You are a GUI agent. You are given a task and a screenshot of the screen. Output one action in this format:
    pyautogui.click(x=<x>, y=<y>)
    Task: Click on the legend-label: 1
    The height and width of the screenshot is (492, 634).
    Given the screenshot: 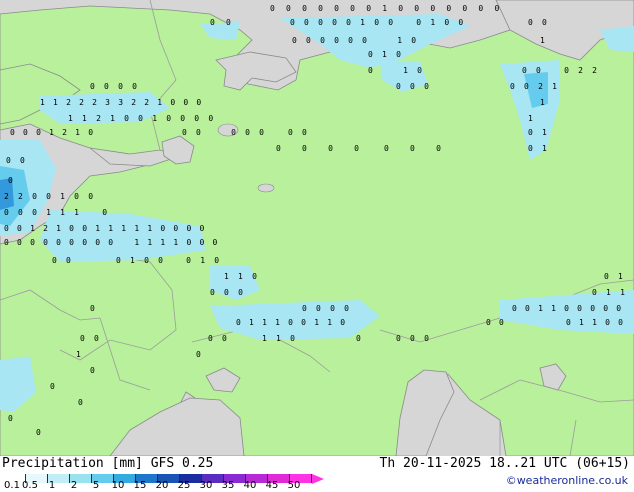 What is the action you would take?
    pyautogui.click(x=52, y=485)
    